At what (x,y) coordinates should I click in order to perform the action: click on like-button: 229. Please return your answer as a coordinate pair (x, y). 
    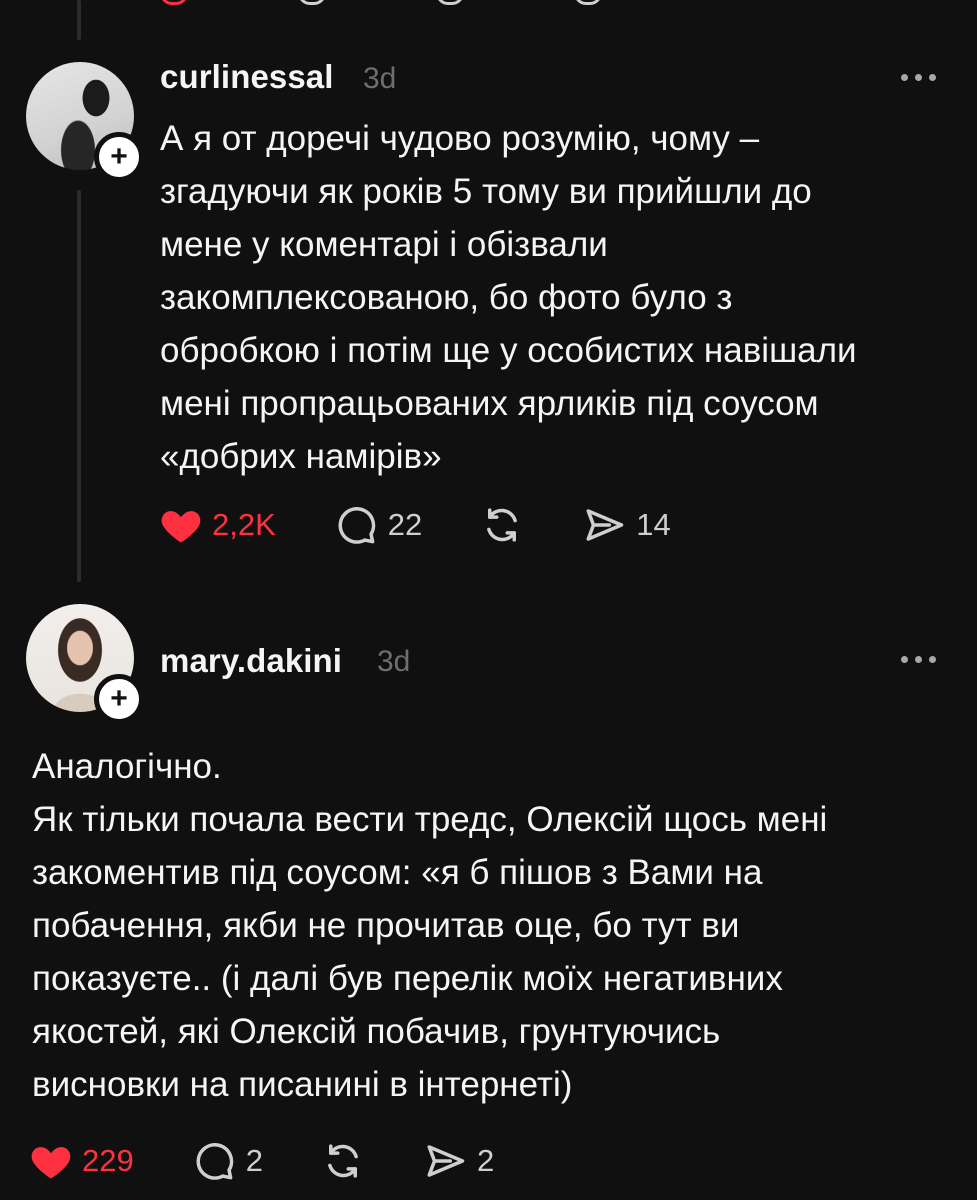
    Looking at the image, I should click on (82, 1161).